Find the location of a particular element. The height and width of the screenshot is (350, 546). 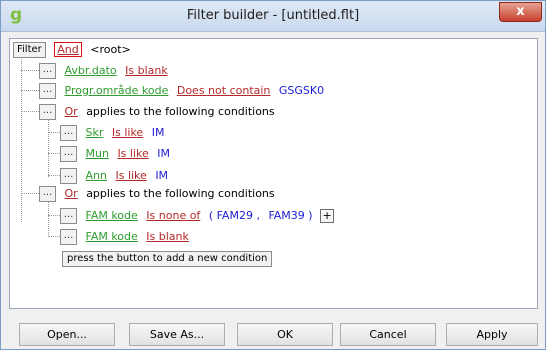

condition-field: Progr.område kode is located at coordinates (117, 90).